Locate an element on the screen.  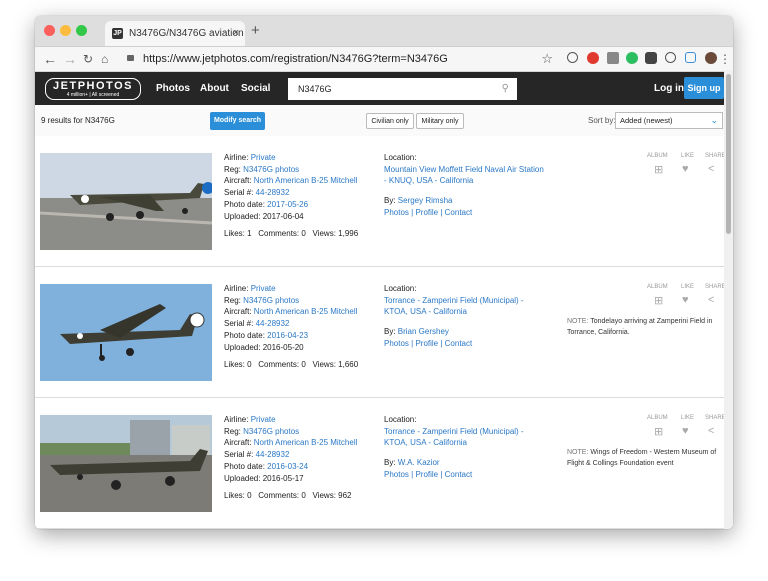
uploaded-value: 2016-05-20 is located at coordinates (283, 347).